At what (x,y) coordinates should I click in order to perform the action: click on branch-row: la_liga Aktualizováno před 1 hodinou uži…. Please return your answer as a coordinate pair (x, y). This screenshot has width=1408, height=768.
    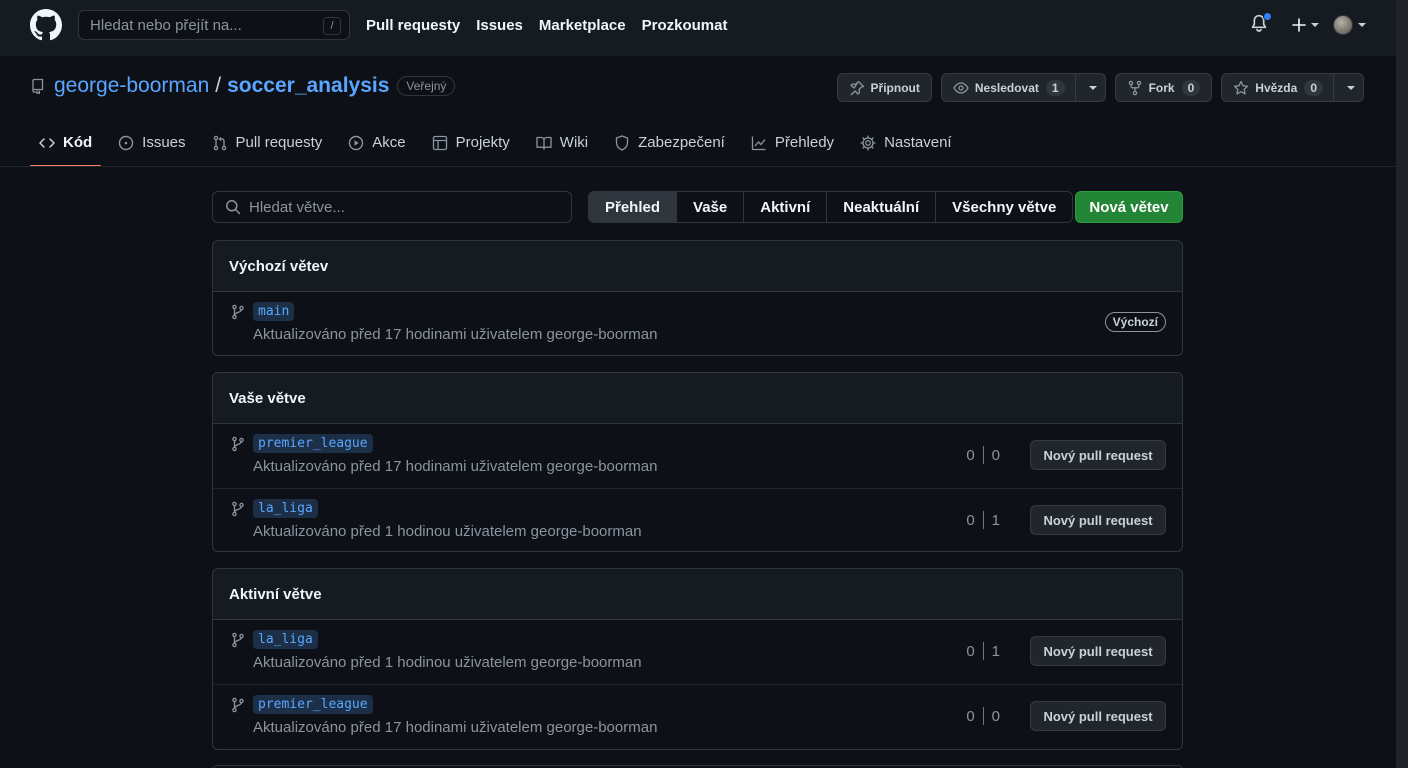
    Looking at the image, I should click on (697, 652).